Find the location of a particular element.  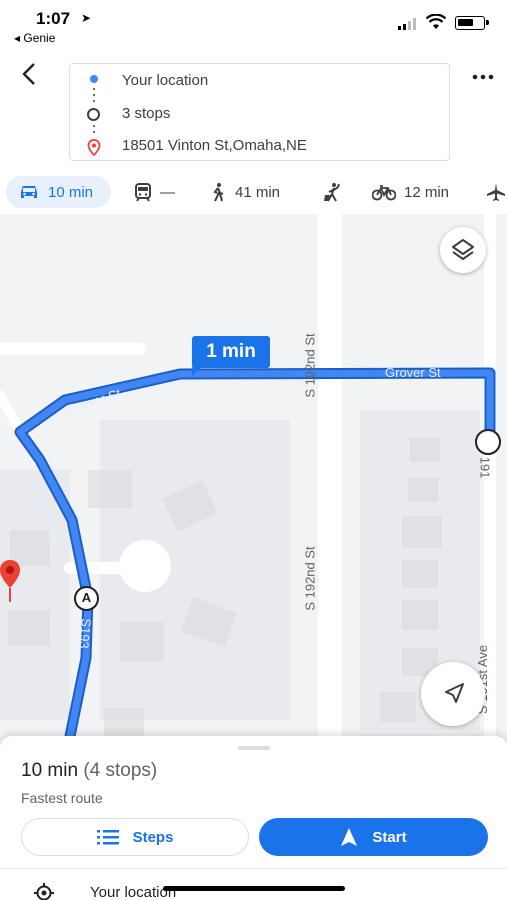

tab-cycling-label: 12 min is located at coordinates (427, 192).